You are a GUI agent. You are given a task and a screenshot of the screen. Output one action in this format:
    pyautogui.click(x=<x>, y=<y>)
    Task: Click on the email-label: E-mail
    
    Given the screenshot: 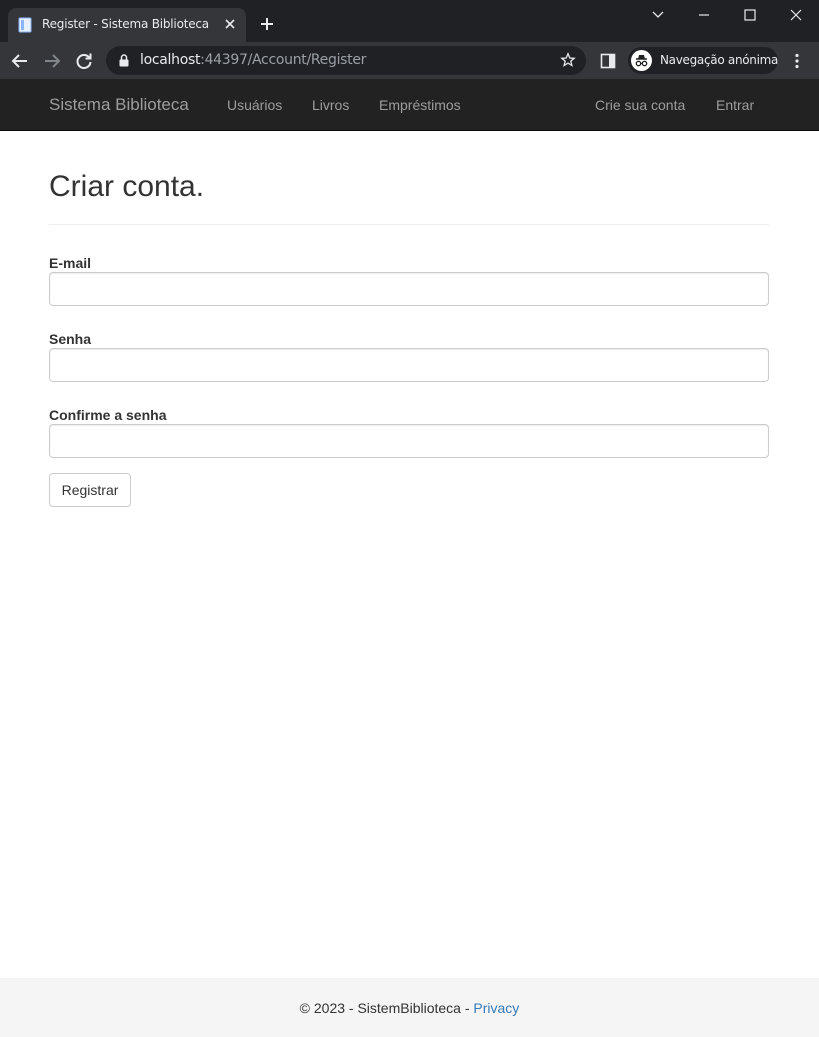 What is the action you would take?
    pyautogui.click(x=70, y=263)
    